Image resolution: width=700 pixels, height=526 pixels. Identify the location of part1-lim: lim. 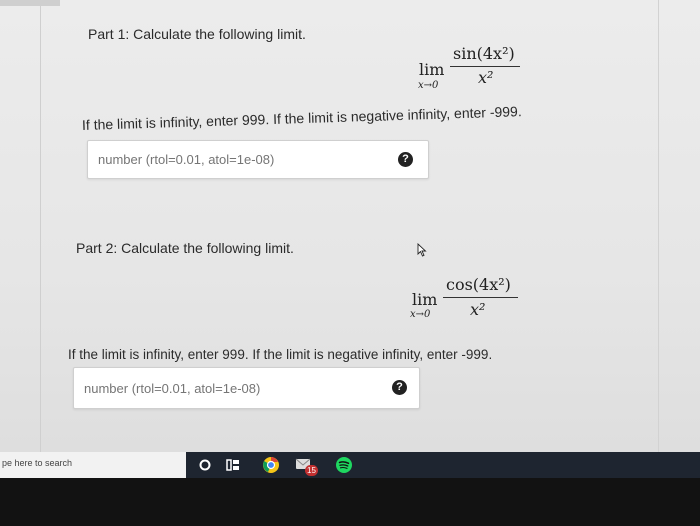
(432, 69).